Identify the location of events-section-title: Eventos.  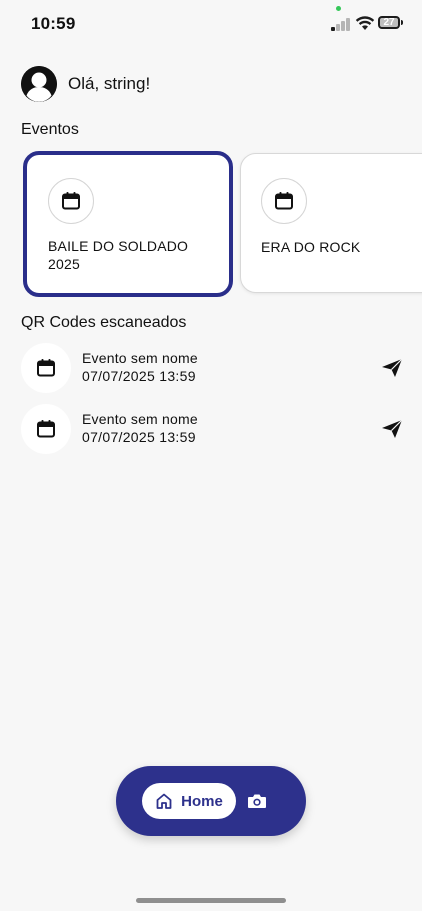
(50, 129).